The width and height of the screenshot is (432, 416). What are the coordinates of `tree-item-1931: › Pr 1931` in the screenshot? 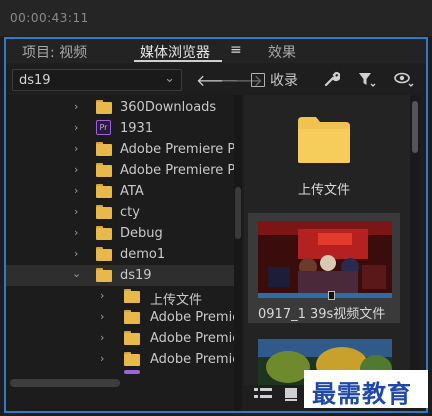 It's located at (120, 128).